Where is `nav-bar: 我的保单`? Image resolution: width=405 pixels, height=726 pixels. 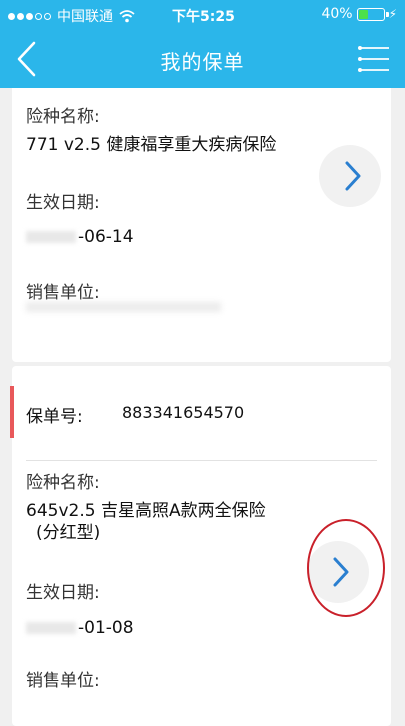
nav-bar: 我的保单 is located at coordinates (202, 59).